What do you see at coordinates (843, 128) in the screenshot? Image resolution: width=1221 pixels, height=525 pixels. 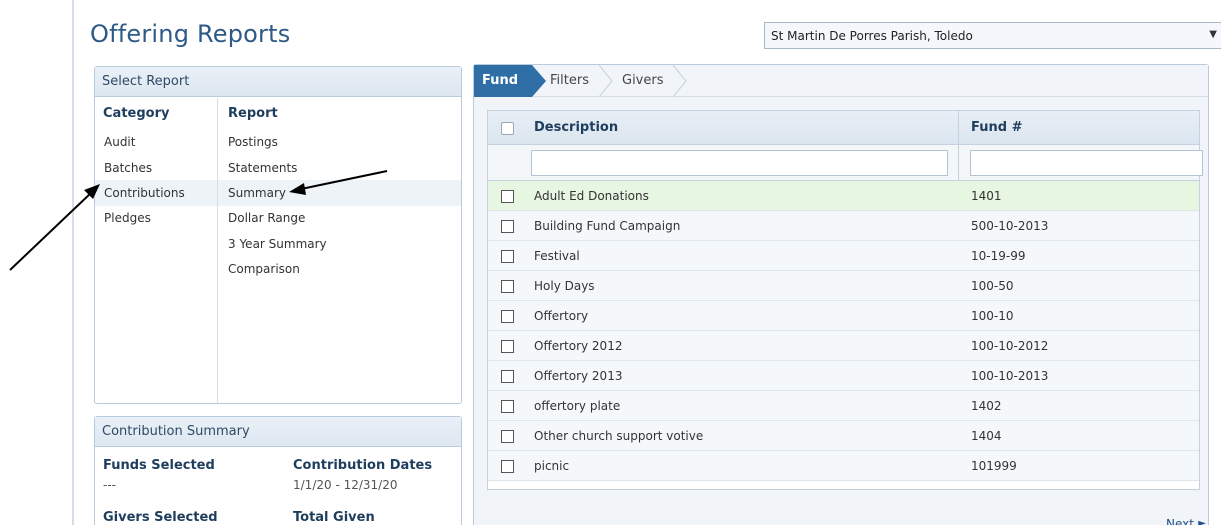 I see `grid-header: Description Fund #` at bounding box center [843, 128].